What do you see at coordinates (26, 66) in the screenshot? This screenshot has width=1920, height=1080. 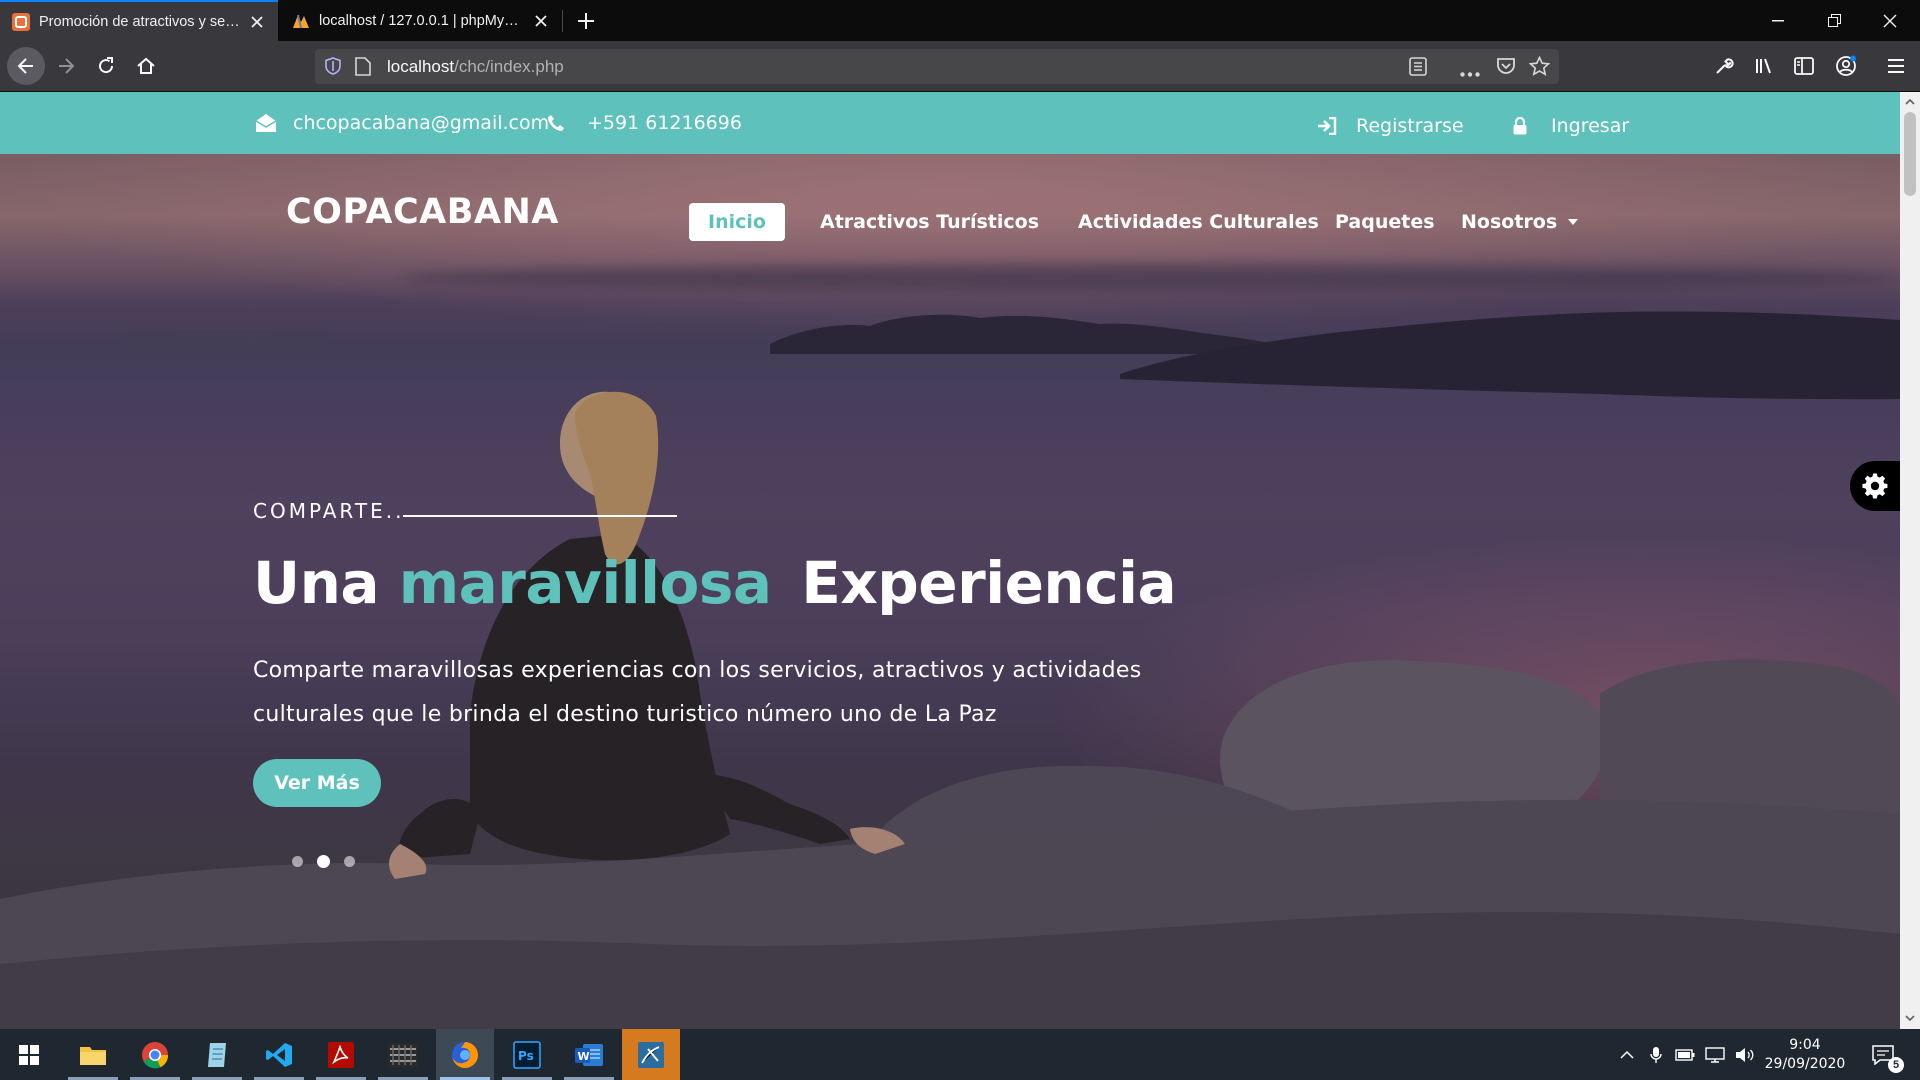 I see `back-icon` at bounding box center [26, 66].